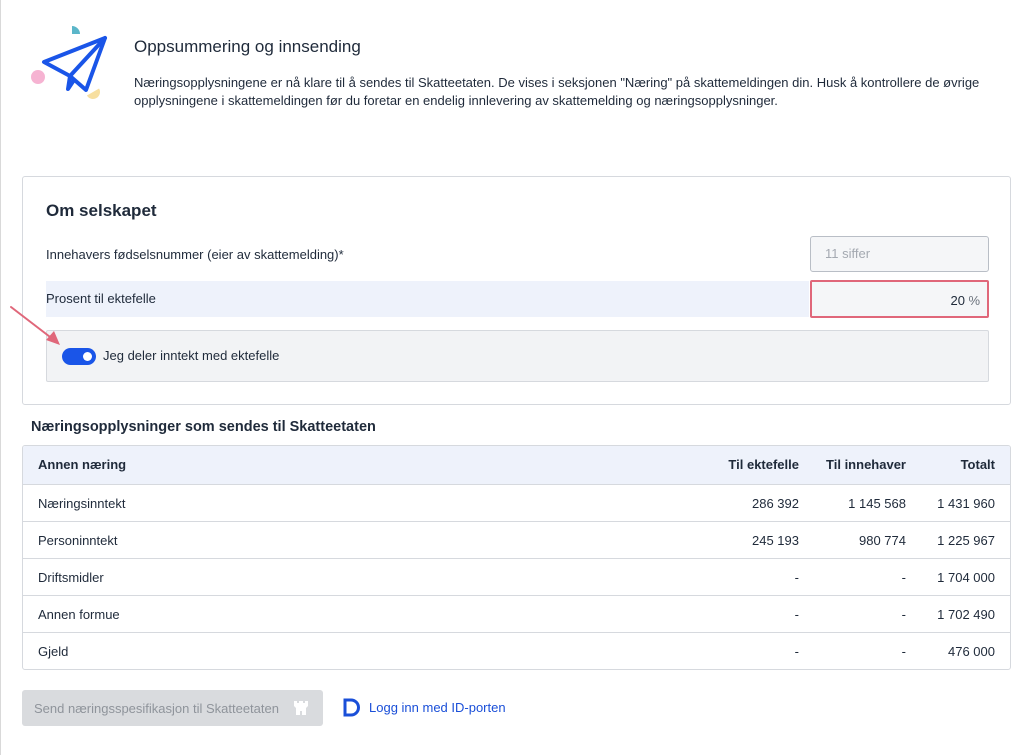 The width and height of the screenshot is (1013, 755). Describe the element at coordinates (899, 299) in the screenshot. I see `spouse-percent-field: 20 %` at that location.